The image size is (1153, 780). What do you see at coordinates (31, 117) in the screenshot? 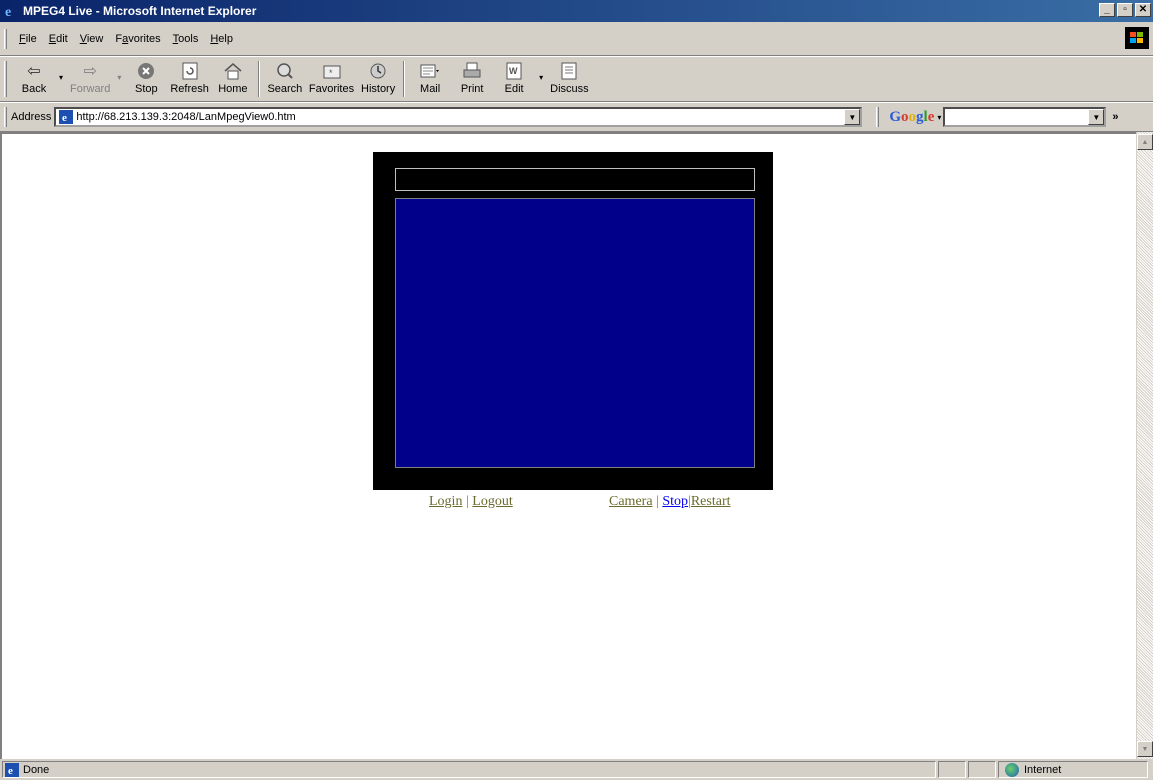
I see `address-label: Address` at bounding box center [31, 117].